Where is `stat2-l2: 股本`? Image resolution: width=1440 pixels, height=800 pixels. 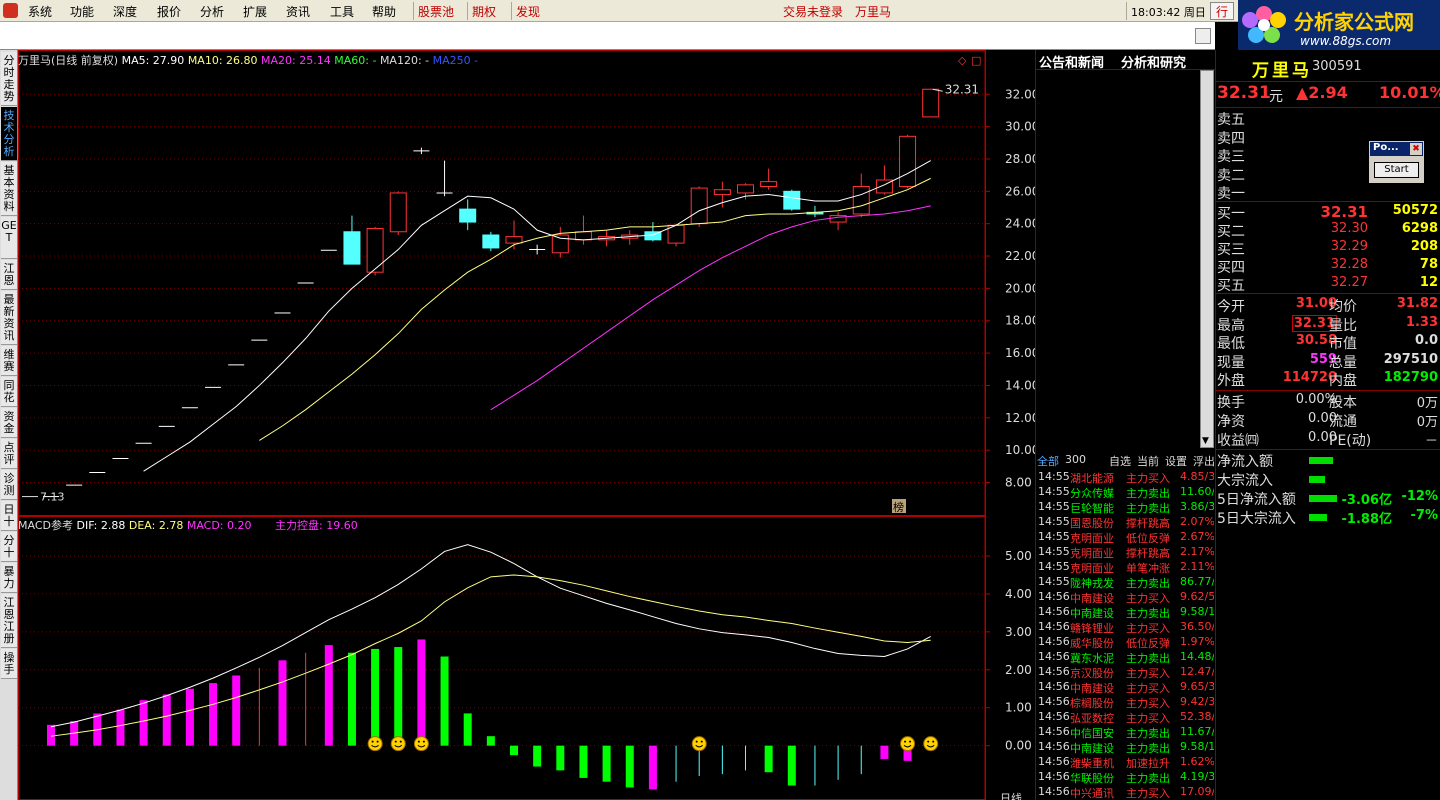 stat2-l2: 股本 is located at coordinates (1343, 403).